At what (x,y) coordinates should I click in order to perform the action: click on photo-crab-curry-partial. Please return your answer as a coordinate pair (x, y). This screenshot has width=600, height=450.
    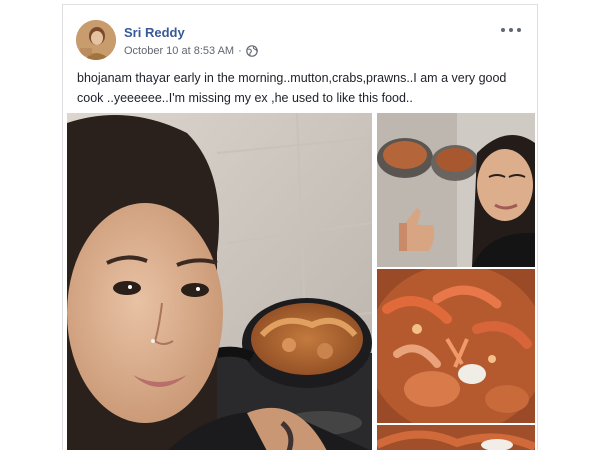
    Looking at the image, I should click on (456, 437).